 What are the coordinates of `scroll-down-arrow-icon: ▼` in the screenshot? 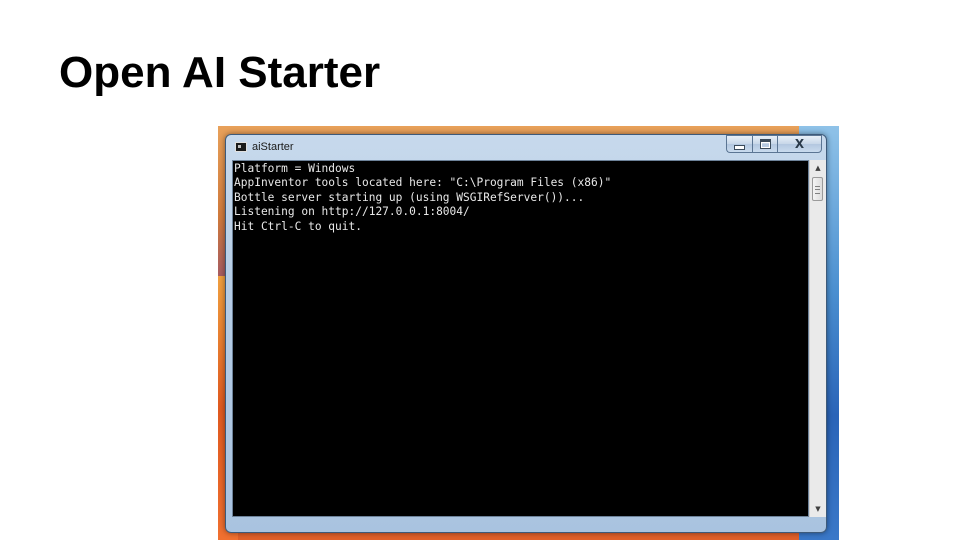 It's located at (818, 509).